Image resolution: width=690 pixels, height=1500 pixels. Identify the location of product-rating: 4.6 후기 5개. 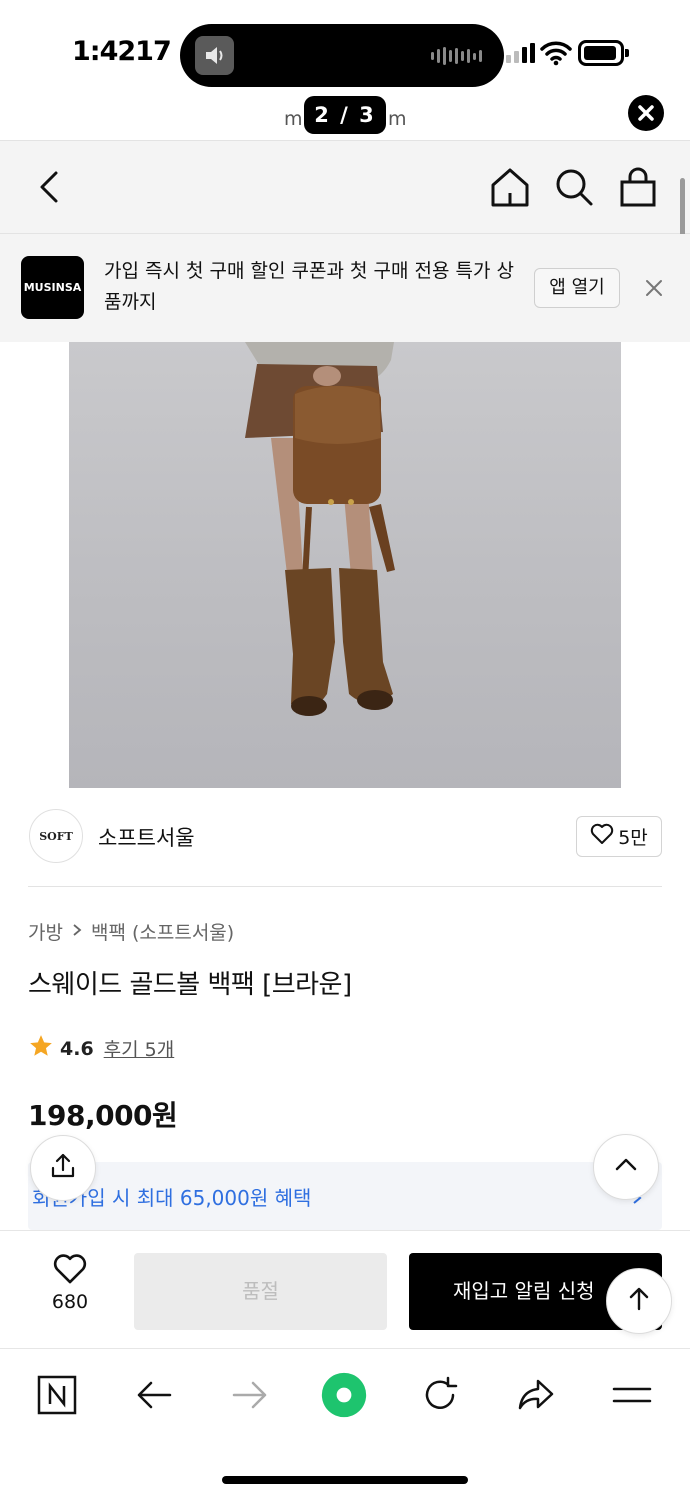
(101, 1048).